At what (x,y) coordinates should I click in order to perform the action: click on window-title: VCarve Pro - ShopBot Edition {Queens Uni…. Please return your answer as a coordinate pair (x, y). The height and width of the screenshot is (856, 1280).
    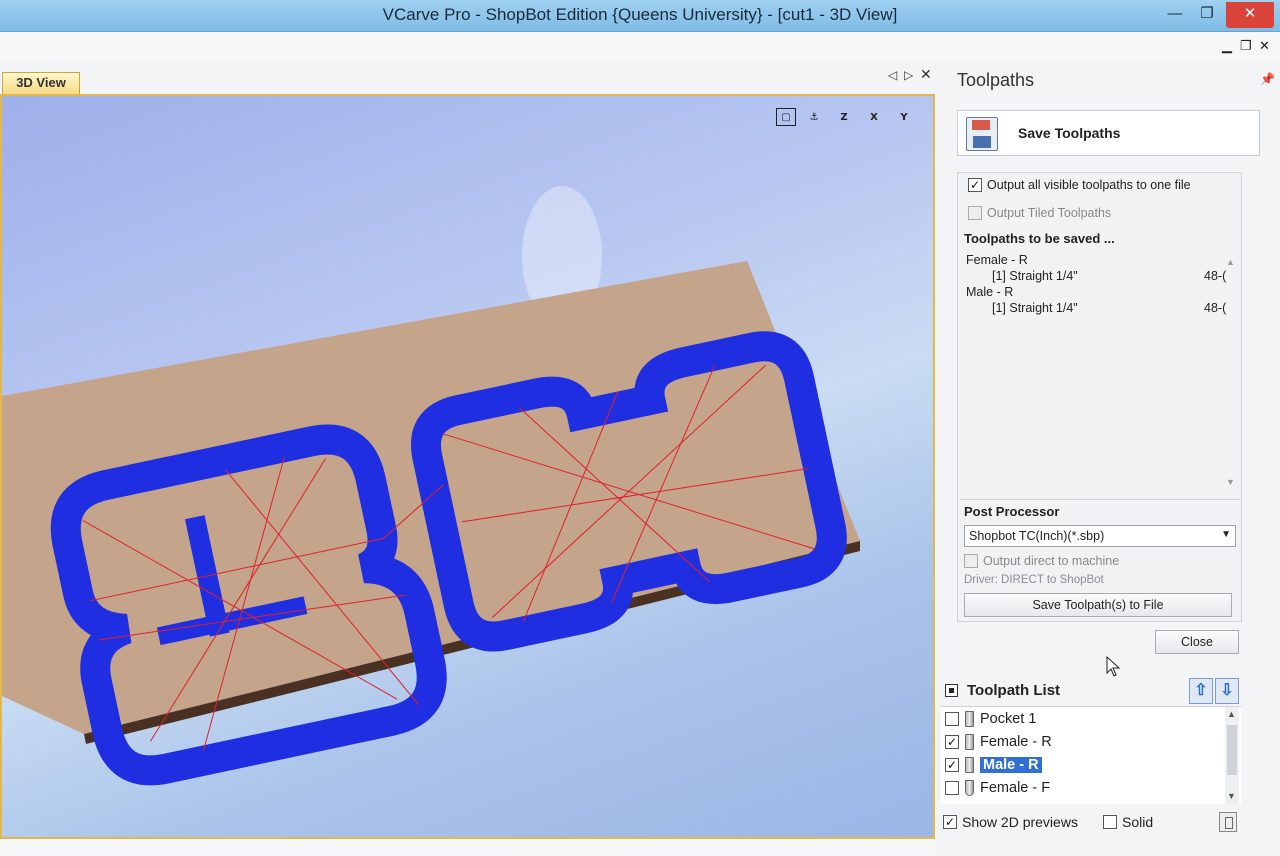
    Looking at the image, I should click on (640, 14).